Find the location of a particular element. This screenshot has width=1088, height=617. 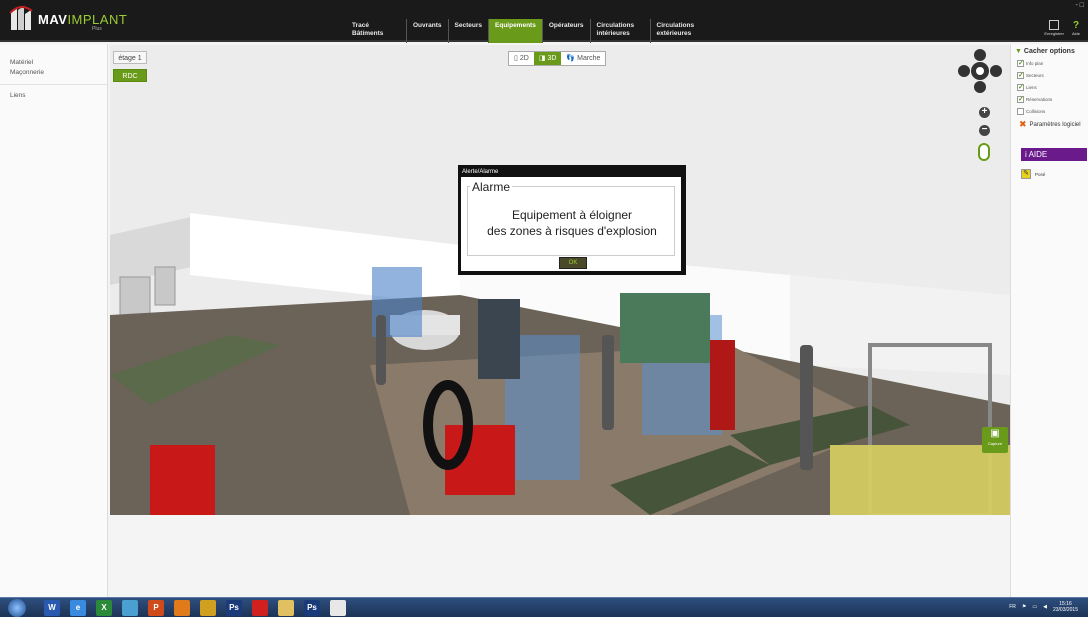

cube-icon: ◨ is located at coordinates (542, 58).